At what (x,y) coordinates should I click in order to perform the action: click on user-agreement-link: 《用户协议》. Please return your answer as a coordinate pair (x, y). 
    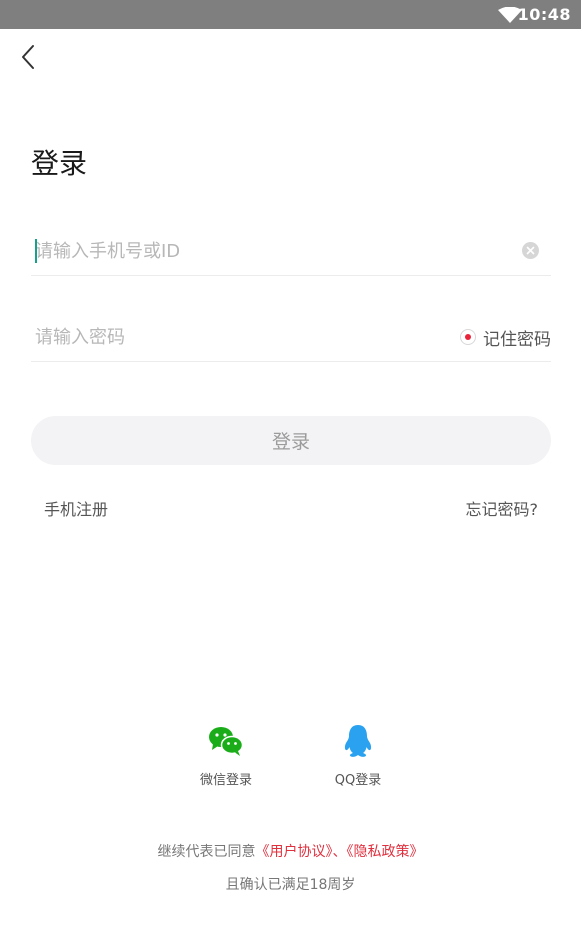
    Looking at the image, I should click on (294, 852).